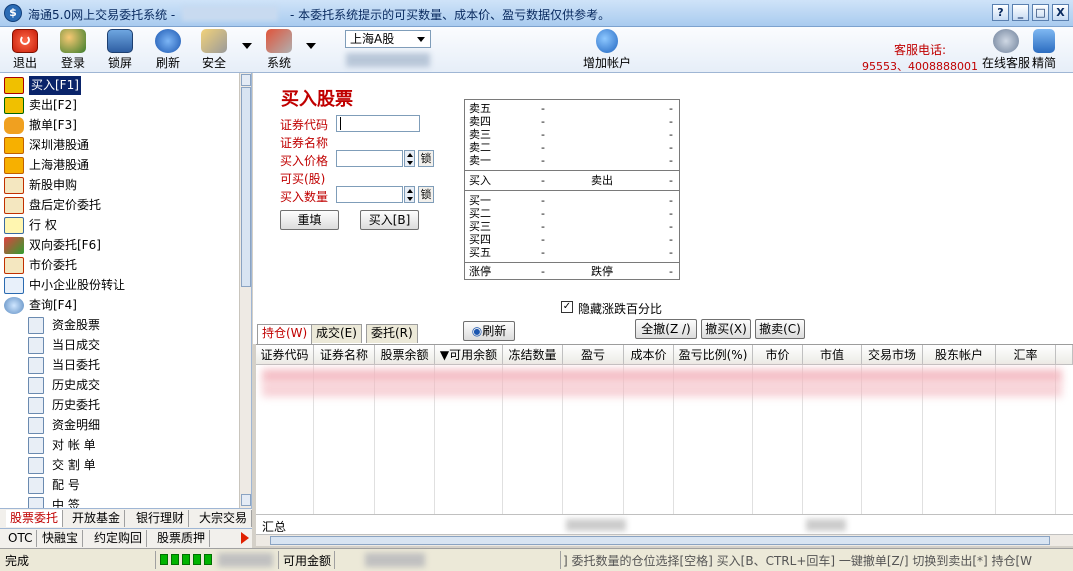 This screenshot has width=1073, height=571. What do you see at coordinates (726, 329) in the screenshot?
I see `cancel-buy-button: 撤买(X)` at bounding box center [726, 329].